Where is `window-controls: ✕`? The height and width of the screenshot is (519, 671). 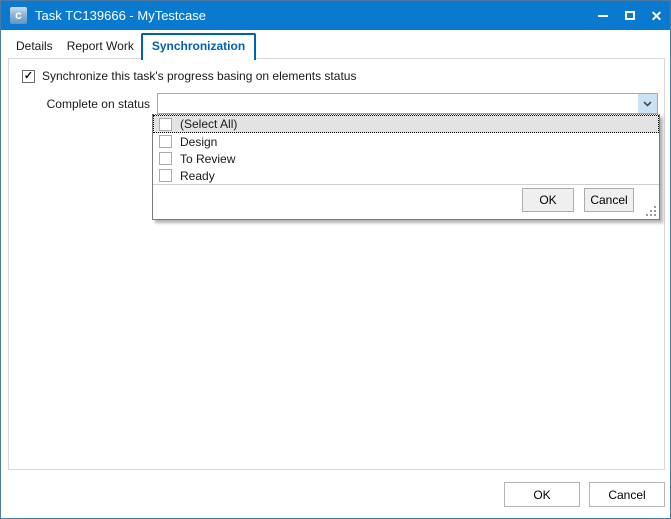 window-controls: ✕ is located at coordinates (629, 15).